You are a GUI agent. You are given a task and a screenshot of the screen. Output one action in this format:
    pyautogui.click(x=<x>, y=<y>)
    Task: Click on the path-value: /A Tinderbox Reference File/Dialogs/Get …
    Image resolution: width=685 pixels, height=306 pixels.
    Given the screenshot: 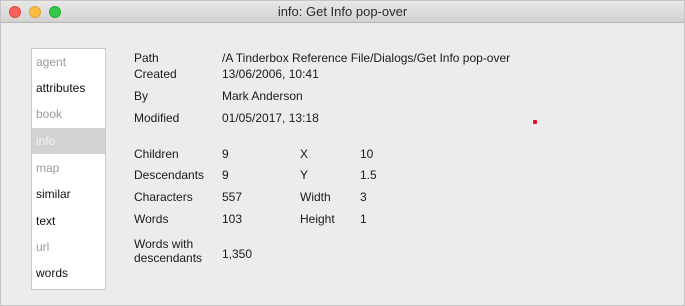 What is the action you would take?
    pyautogui.click(x=366, y=58)
    